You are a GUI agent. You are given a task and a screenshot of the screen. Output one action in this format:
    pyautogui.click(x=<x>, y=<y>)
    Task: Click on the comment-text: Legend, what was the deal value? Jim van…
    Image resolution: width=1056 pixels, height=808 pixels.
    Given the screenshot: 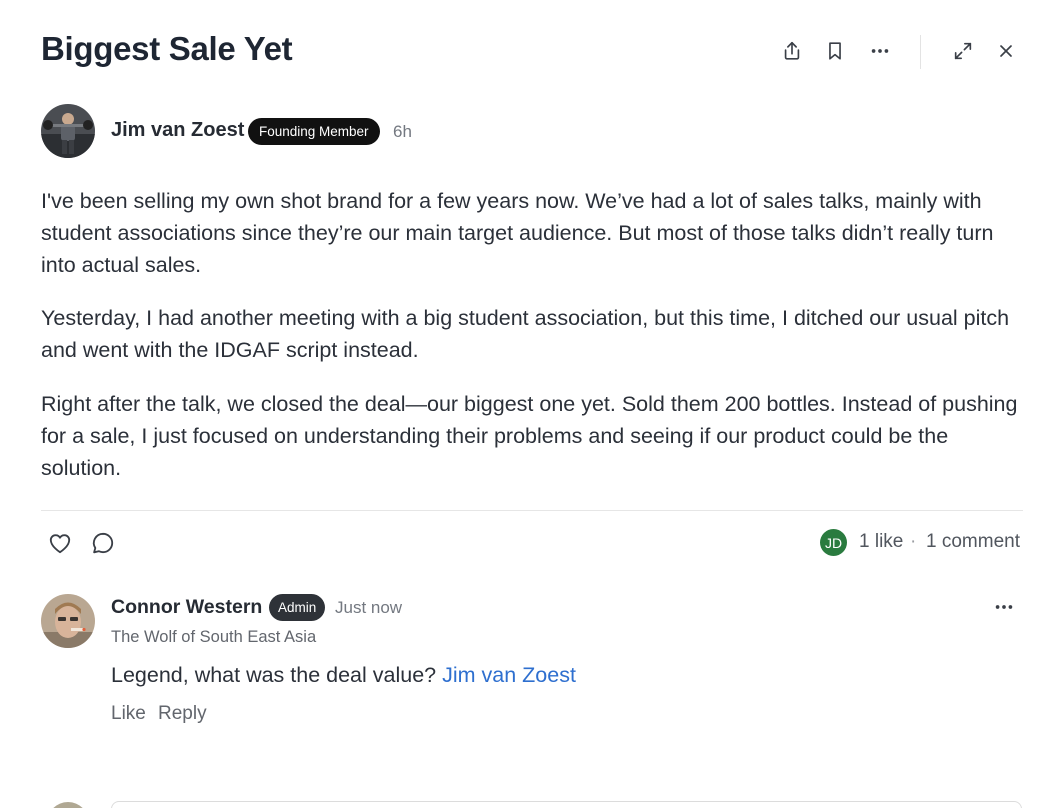 What is the action you would take?
    pyautogui.click(x=343, y=675)
    